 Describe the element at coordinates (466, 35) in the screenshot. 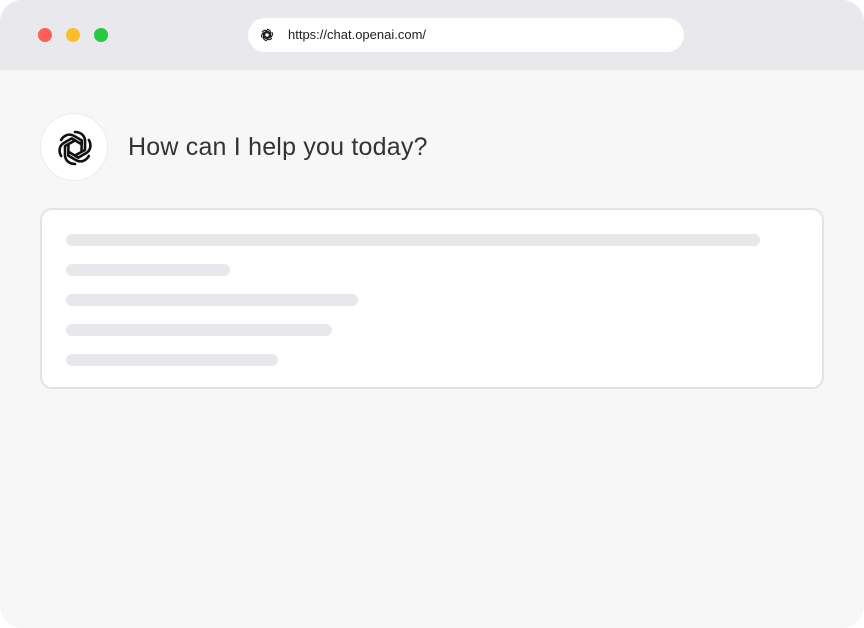

I see `address-bar: https://chat.openai.com/` at that location.